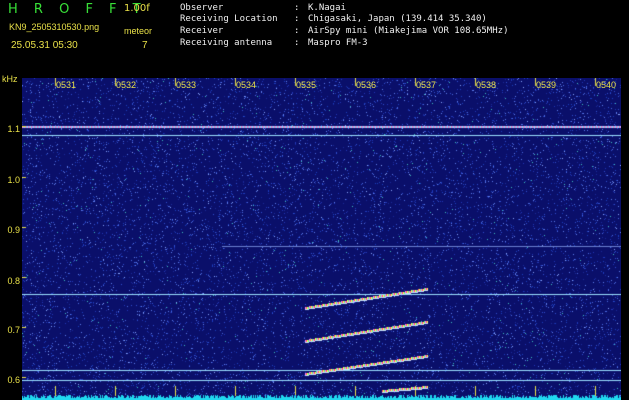  I want to click on x-tick-label: 0531, so click(66, 85).